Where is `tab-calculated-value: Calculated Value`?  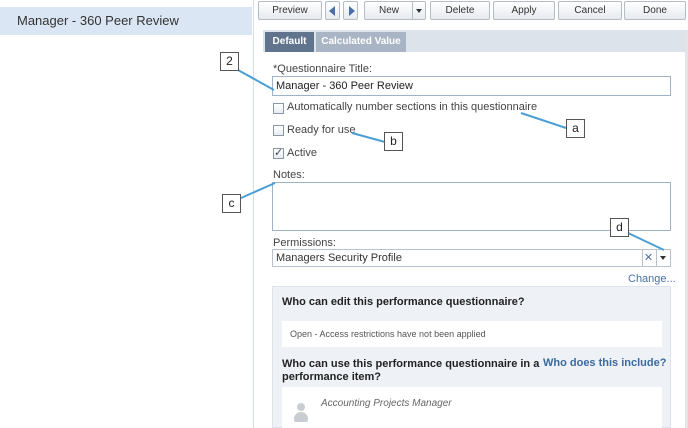
tab-calculated-value: Calculated Value is located at coordinates (361, 42).